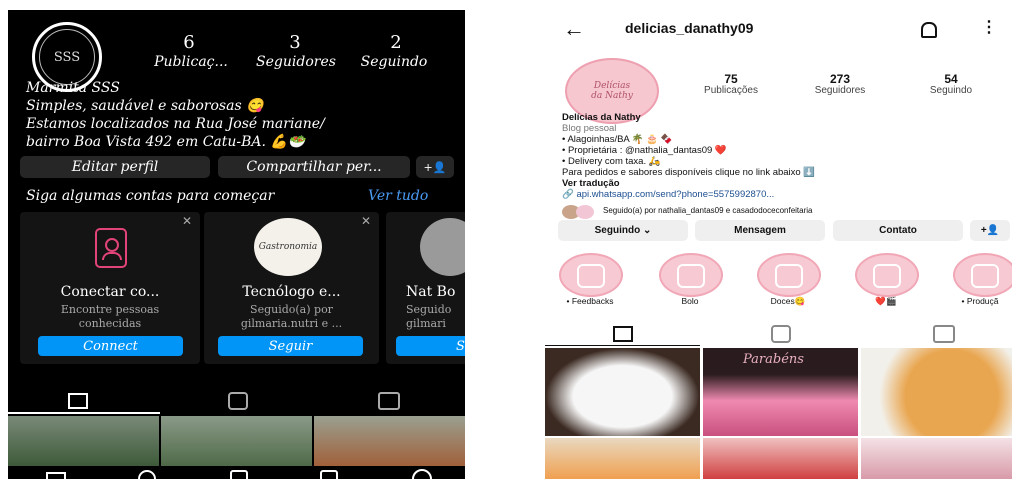 This screenshot has width=1012, height=479. What do you see at coordinates (617, 139) in the screenshot?
I see `bio-line: • Alagoinhas/BA 🌴 🎂 🍫` at bounding box center [617, 139].